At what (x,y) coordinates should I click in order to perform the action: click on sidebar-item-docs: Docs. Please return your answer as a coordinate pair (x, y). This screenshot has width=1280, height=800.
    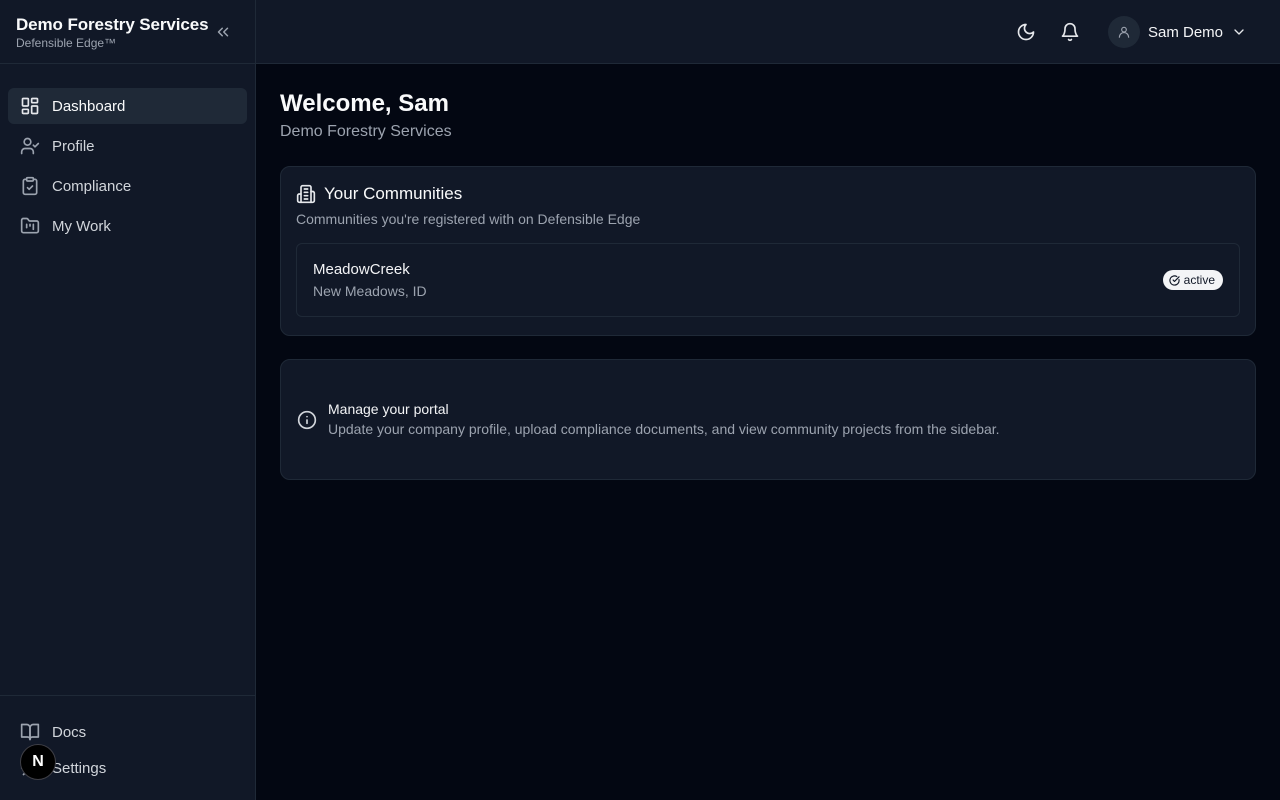
    Looking at the image, I should click on (127, 732).